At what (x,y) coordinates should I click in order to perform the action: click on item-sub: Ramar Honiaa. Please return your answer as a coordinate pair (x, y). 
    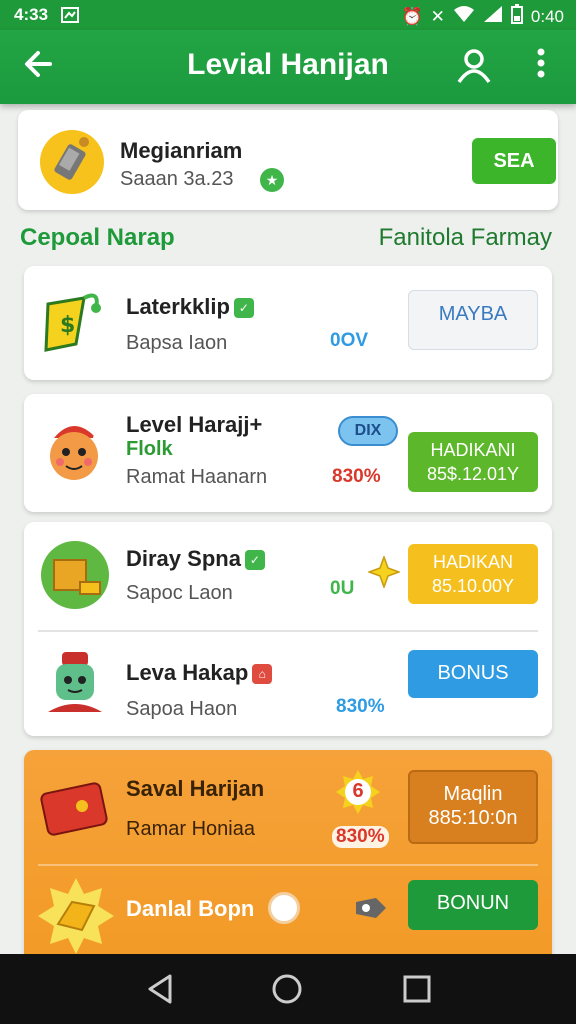
    Looking at the image, I should click on (190, 829).